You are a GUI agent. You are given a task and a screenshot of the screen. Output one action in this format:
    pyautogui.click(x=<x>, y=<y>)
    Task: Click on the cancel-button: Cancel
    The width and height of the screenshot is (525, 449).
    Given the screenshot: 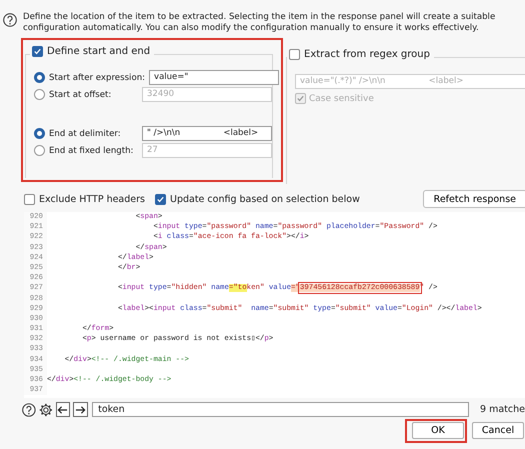 What is the action you would take?
    pyautogui.click(x=498, y=430)
    